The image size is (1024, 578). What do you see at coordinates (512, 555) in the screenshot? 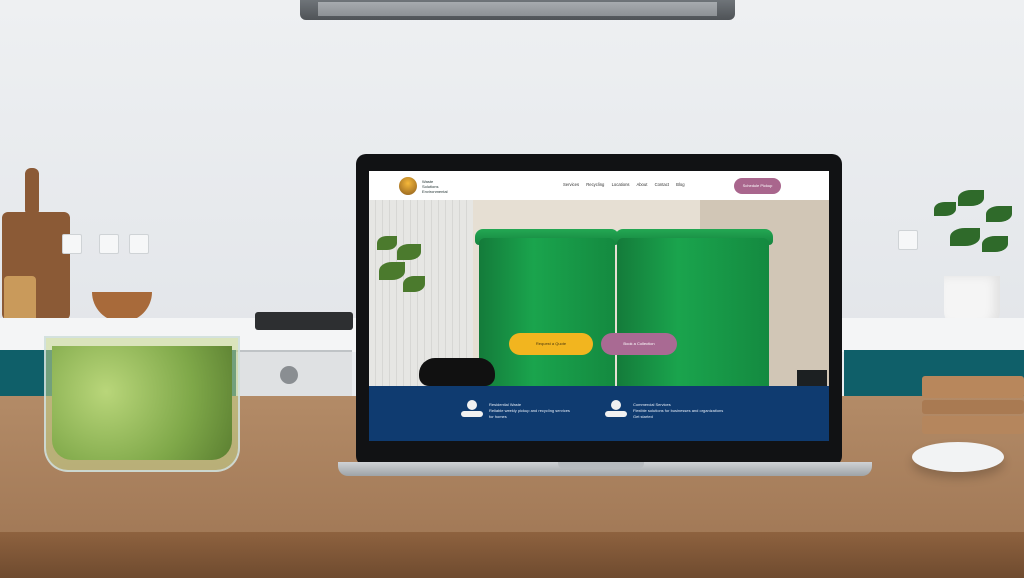
I see `table-edge` at bounding box center [512, 555].